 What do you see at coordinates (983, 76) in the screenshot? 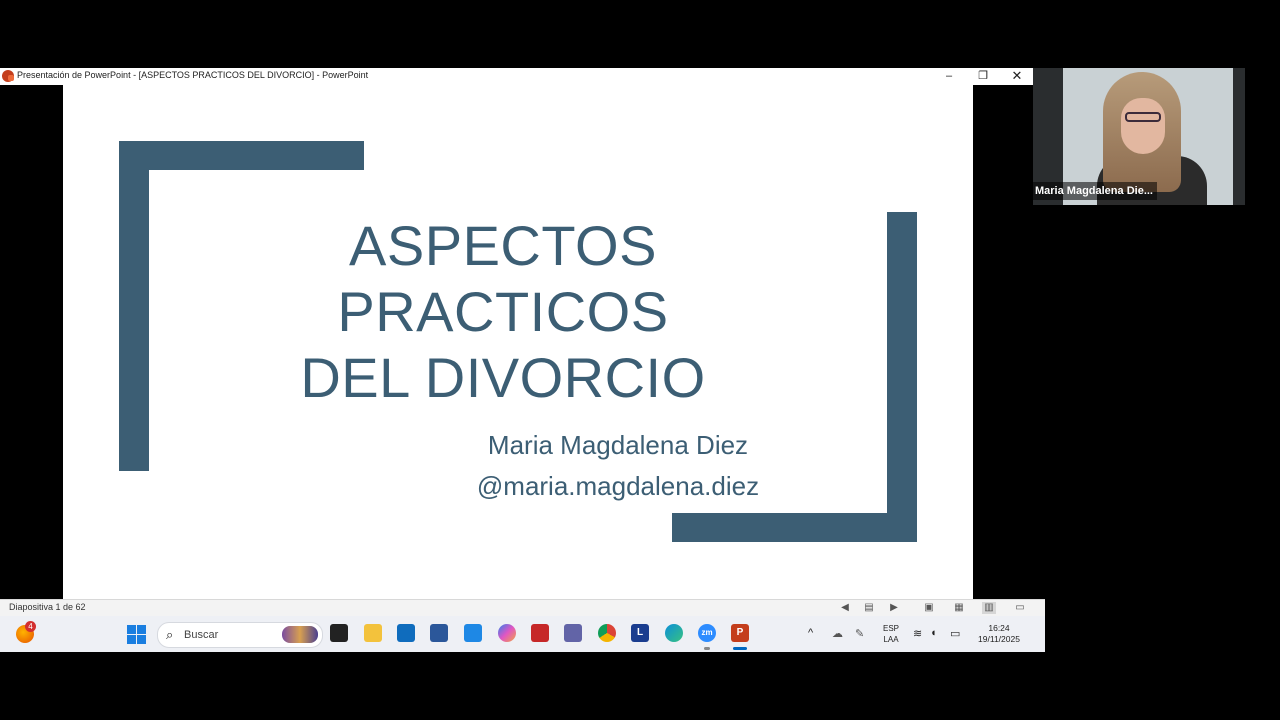
I see `restore-button: ❐` at bounding box center [983, 76].